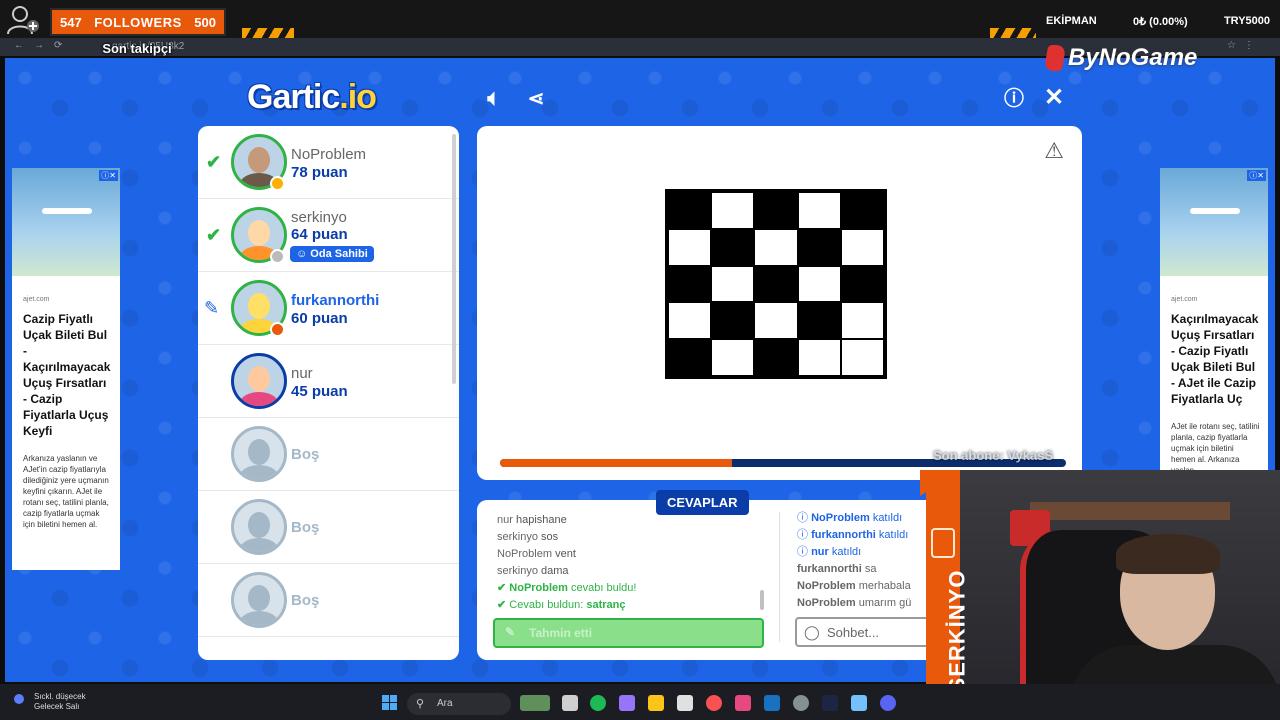  I want to click on webcam-name-bar: SERKİNYO, so click(947, 595).